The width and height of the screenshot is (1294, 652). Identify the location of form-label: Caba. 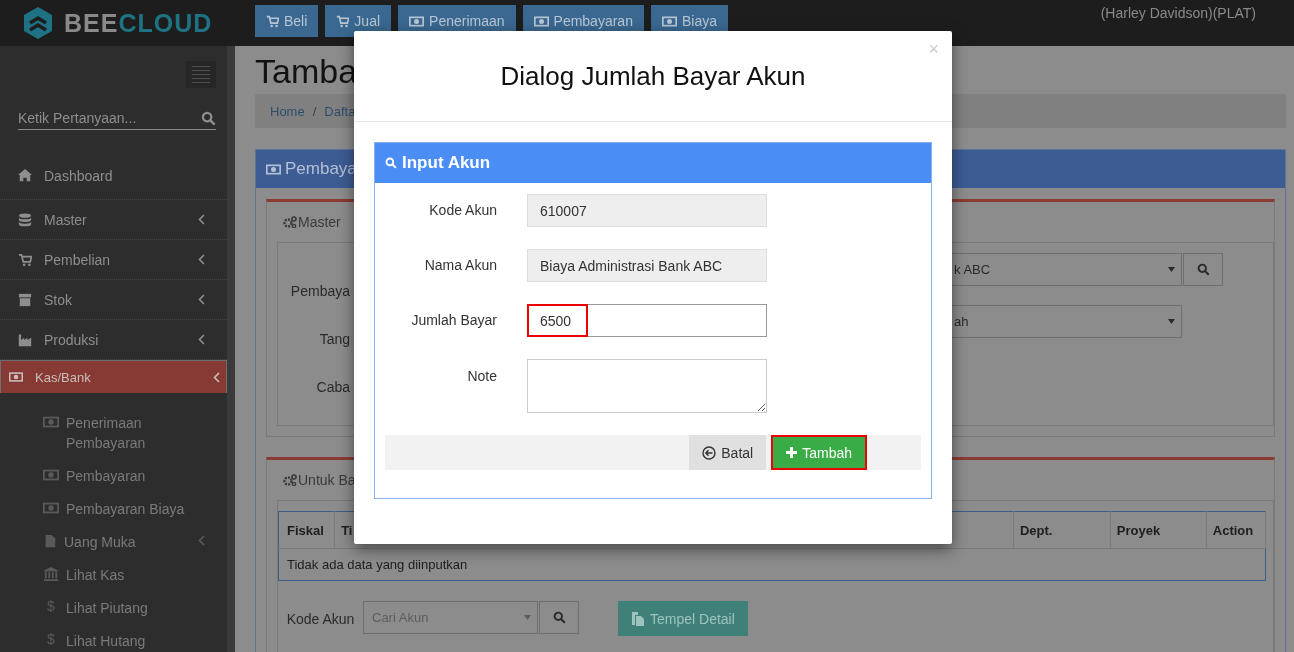
(332, 387).